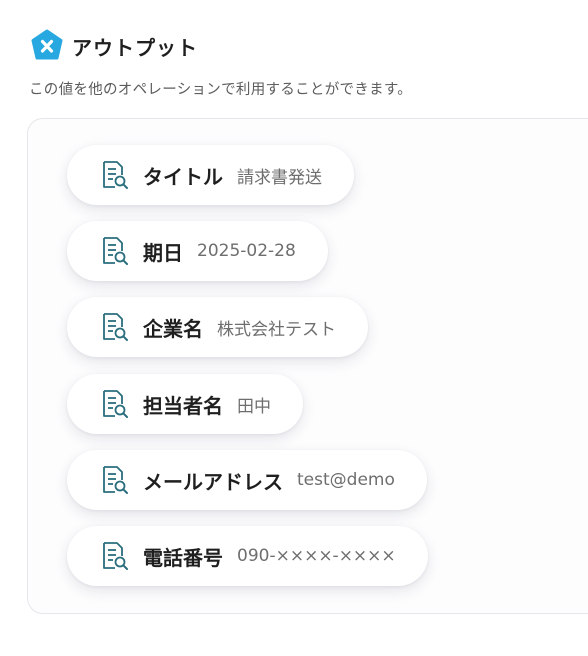  I want to click on section-header: アウトプット, so click(114, 46).